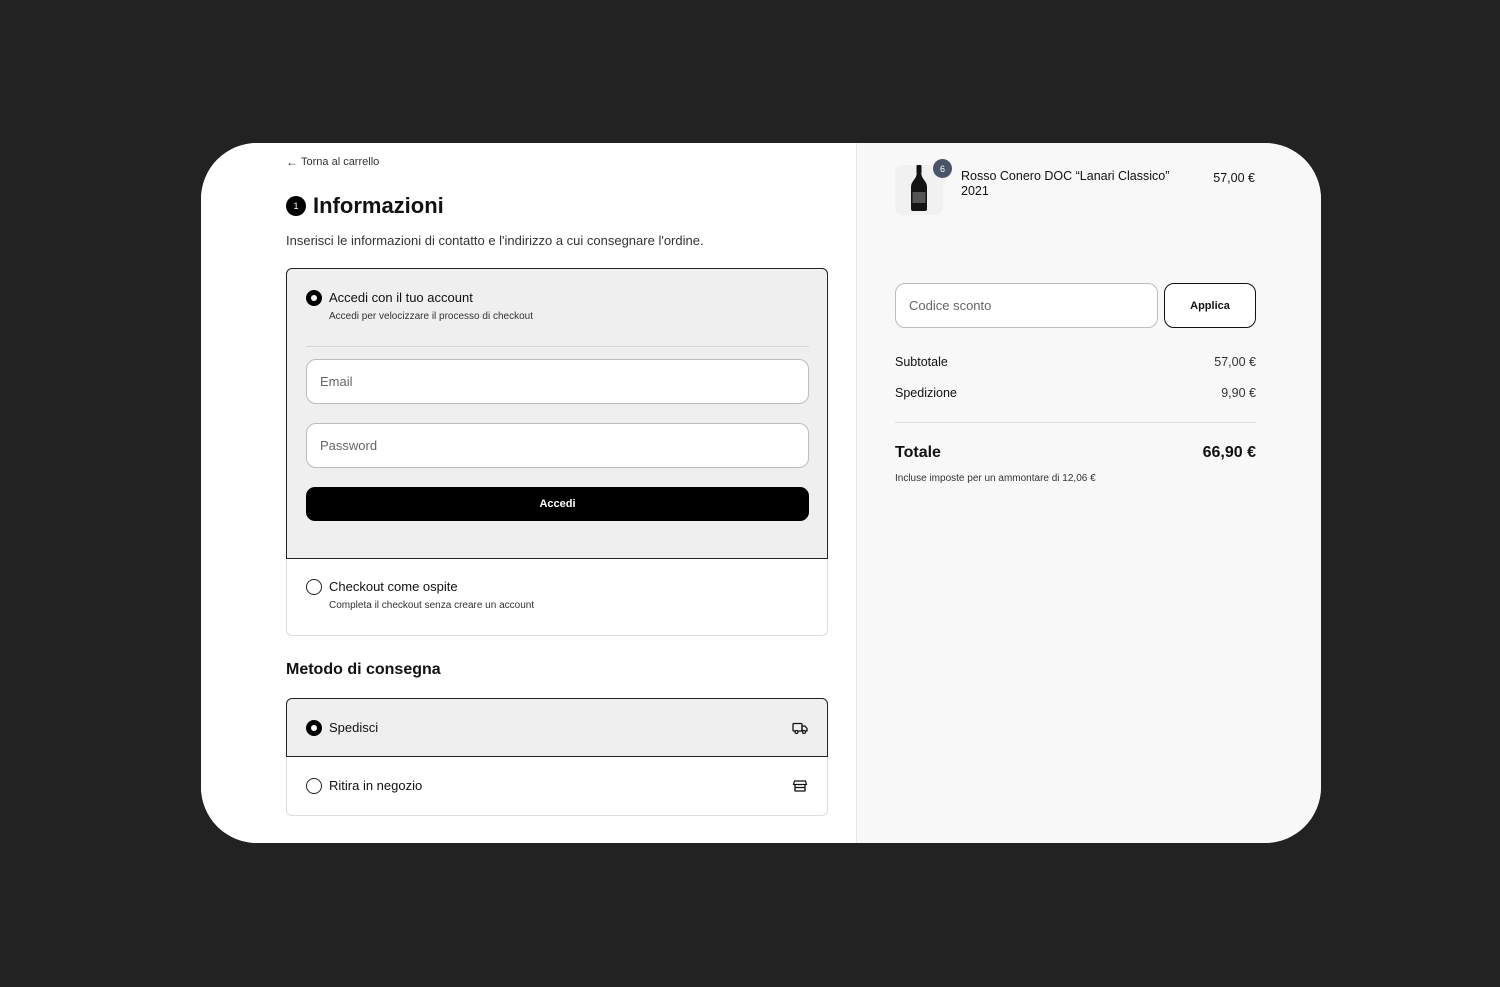  What do you see at coordinates (378, 205) in the screenshot?
I see `page-title: Informazioni` at bounding box center [378, 205].